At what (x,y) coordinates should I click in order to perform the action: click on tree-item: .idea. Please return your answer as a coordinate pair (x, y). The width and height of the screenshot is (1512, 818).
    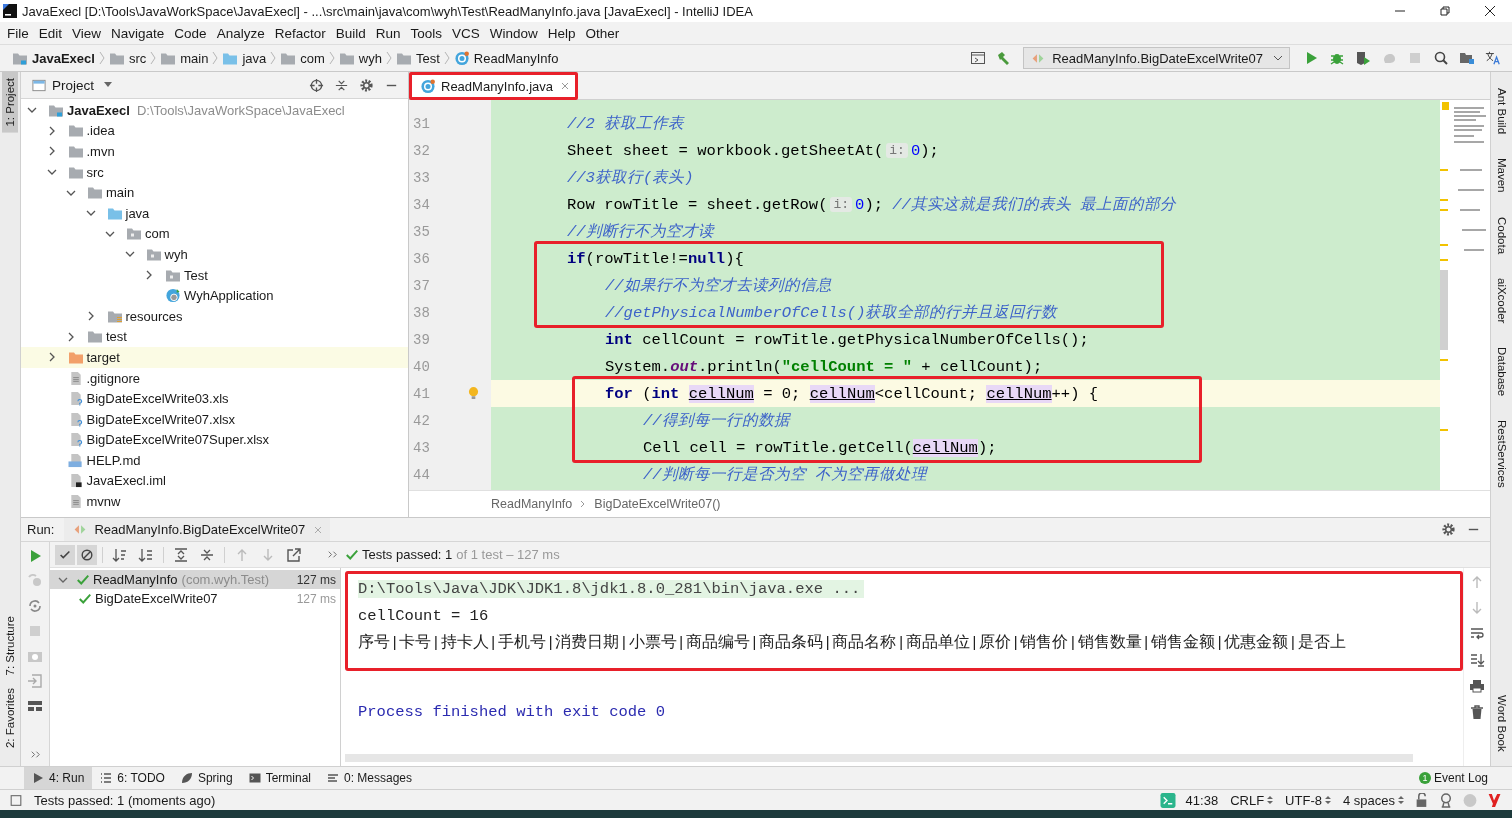
    Looking at the image, I should click on (214, 131).